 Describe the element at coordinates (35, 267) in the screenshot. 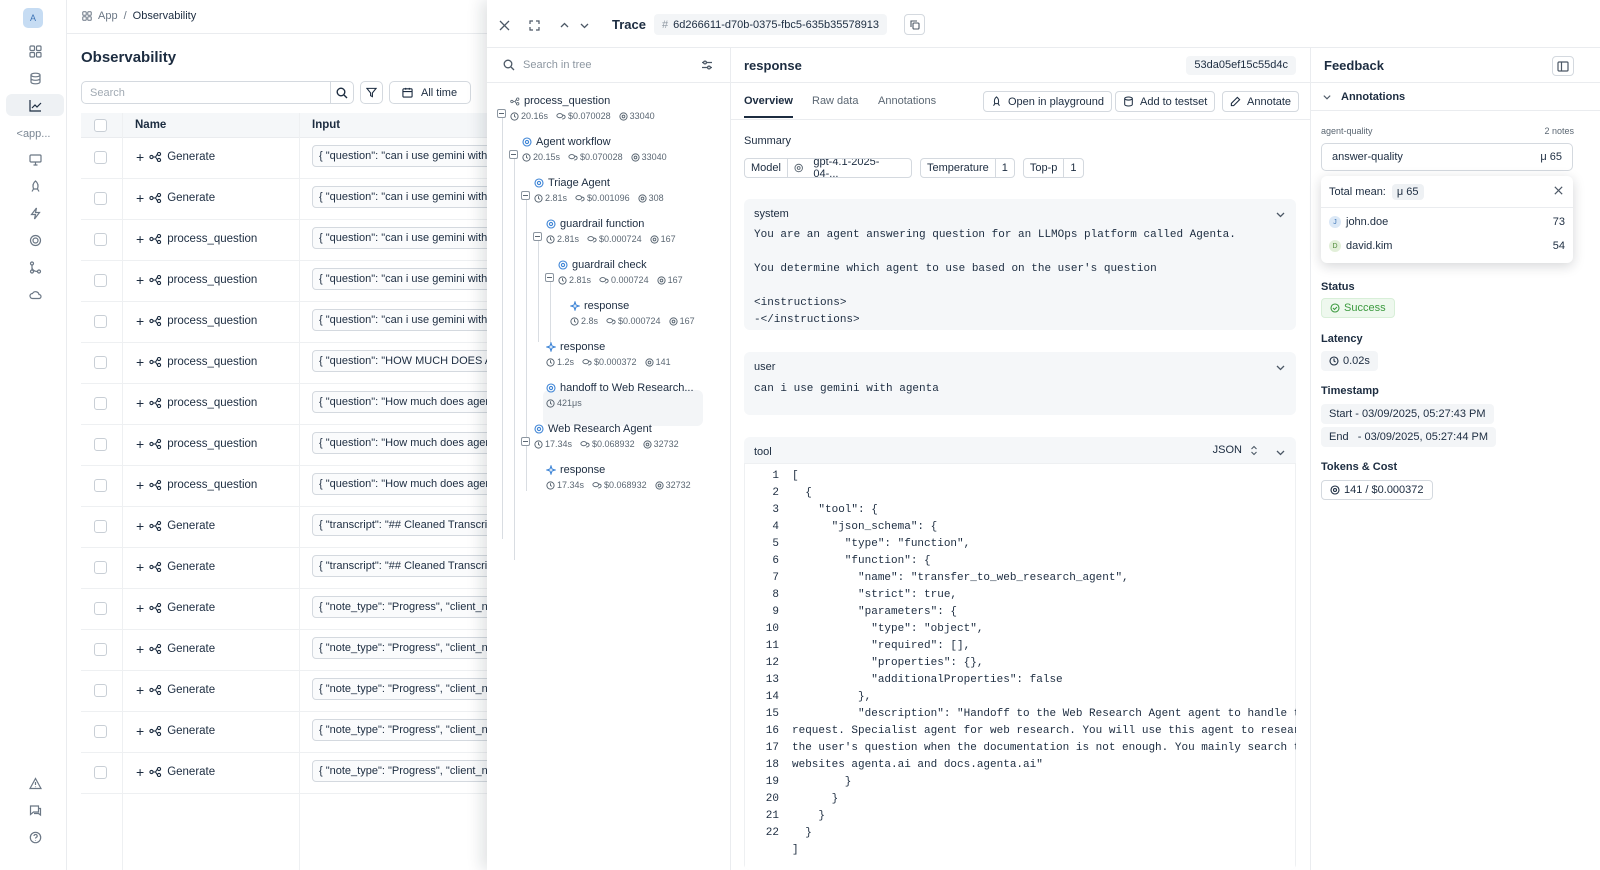

I see `branch-icon` at that location.